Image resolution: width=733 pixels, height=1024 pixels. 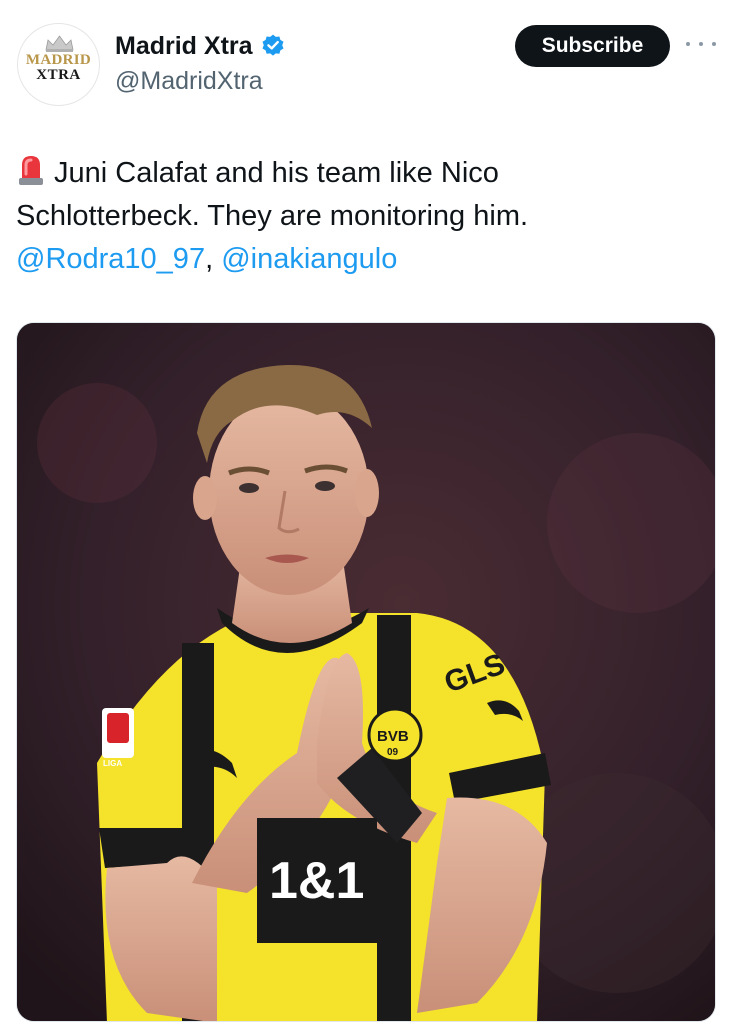 I want to click on police-light-siren-icon, so click(x=31, y=170).